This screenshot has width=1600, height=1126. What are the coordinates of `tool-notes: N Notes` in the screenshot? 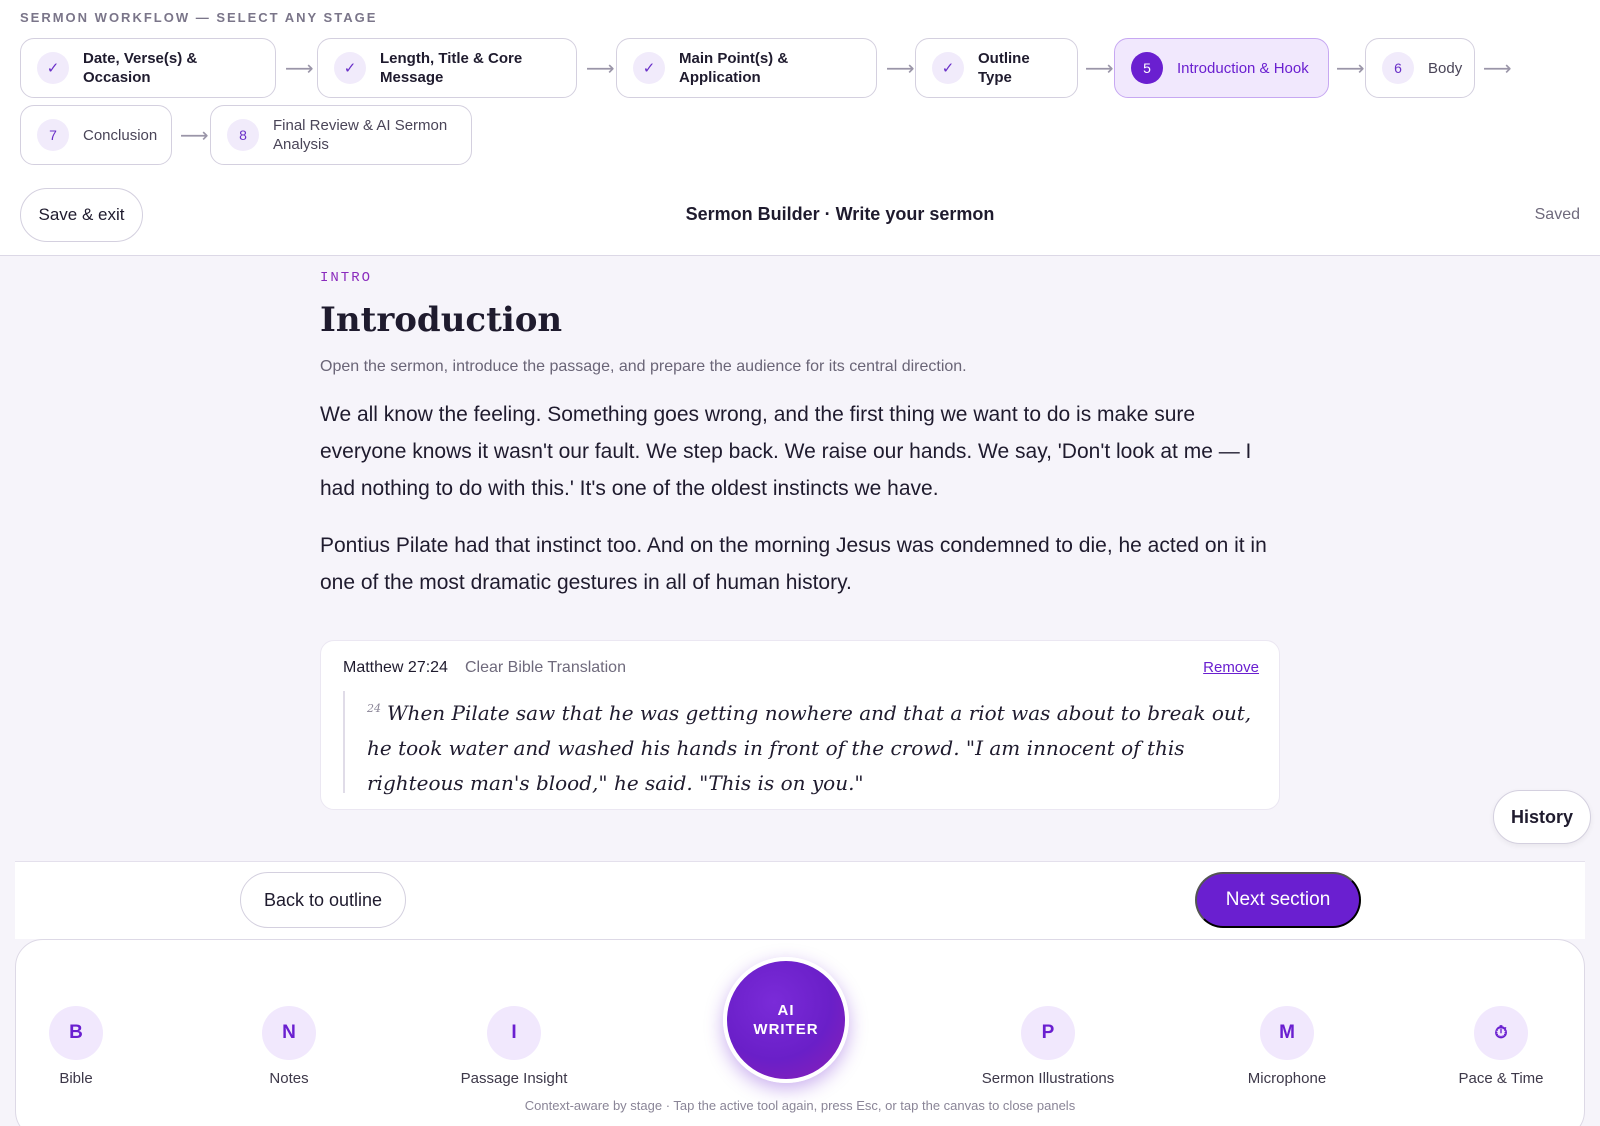 It's located at (289, 1046).